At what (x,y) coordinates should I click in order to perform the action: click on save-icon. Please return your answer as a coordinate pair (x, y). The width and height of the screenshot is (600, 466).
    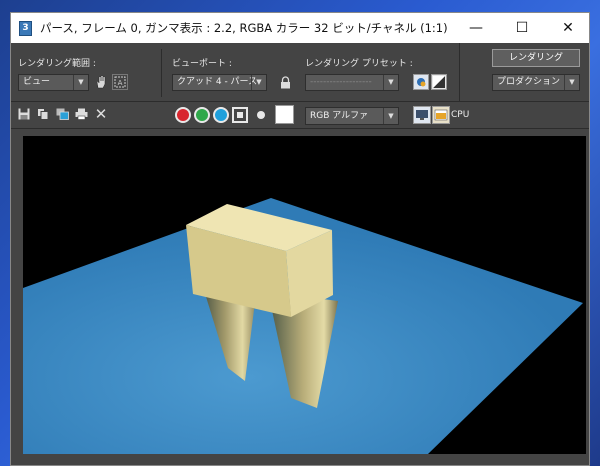
    Looking at the image, I should click on (24, 114).